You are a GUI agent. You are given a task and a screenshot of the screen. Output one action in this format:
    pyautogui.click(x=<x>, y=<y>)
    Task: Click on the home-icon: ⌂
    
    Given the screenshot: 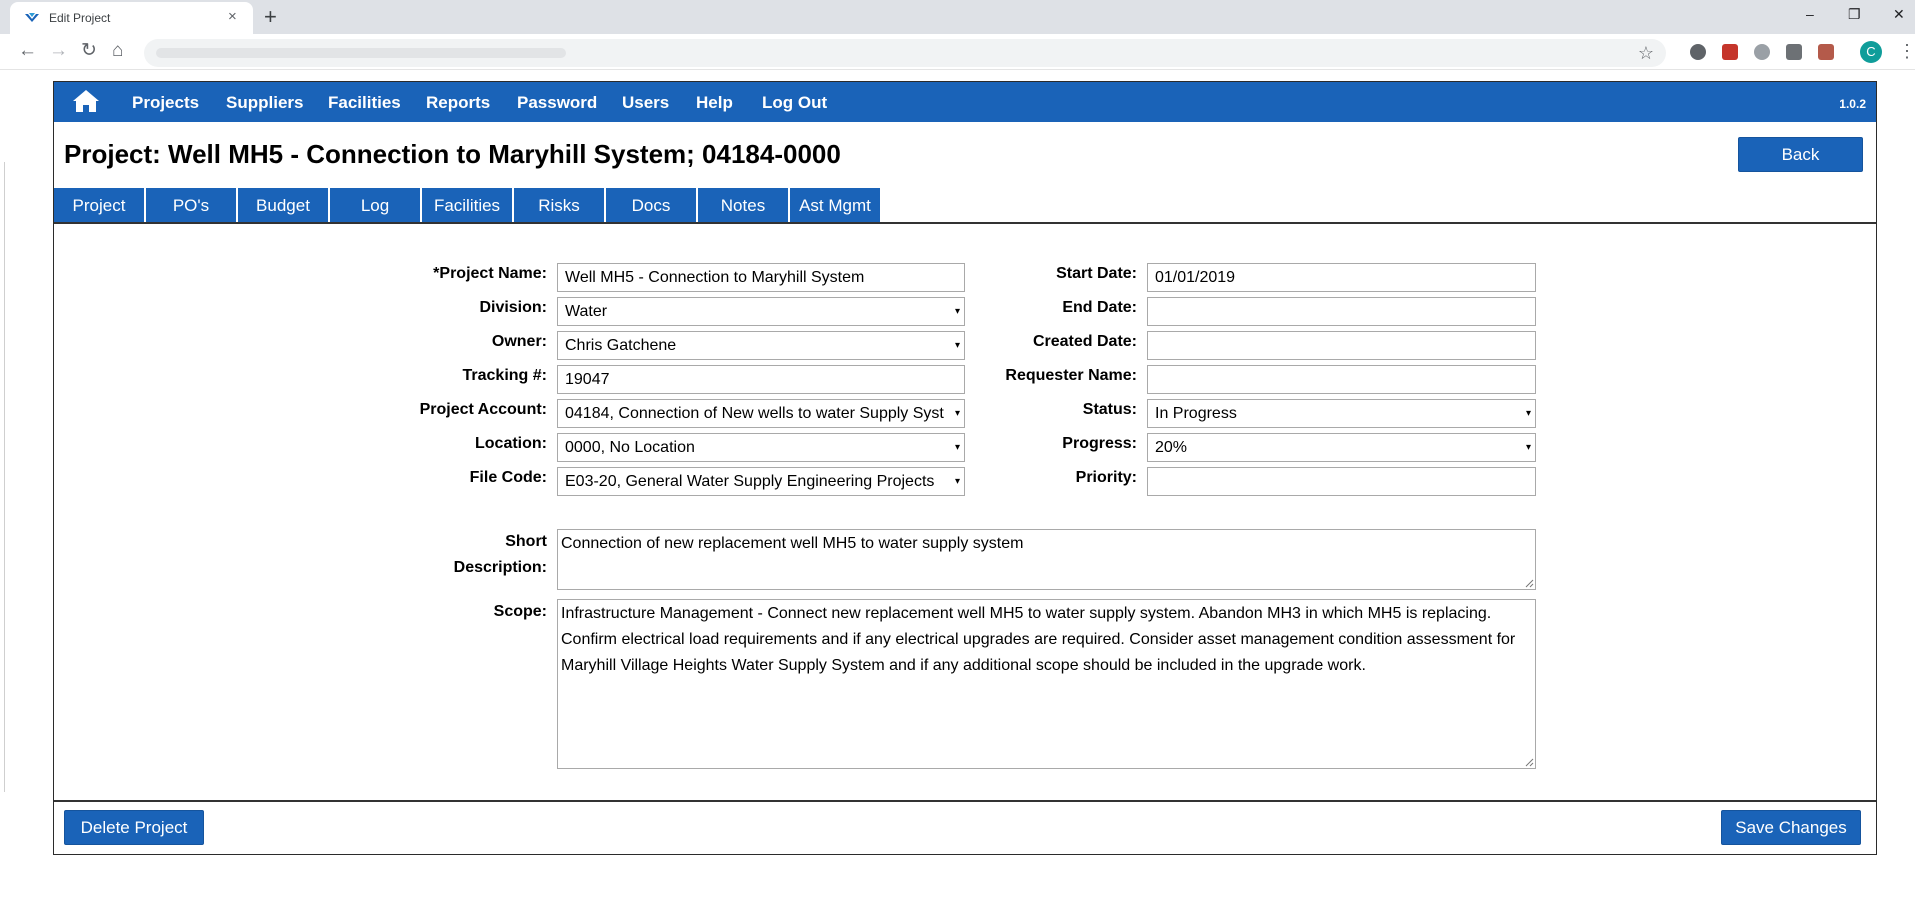 What is the action you would take?
    pyautogui.click(x=117, y=51)
    